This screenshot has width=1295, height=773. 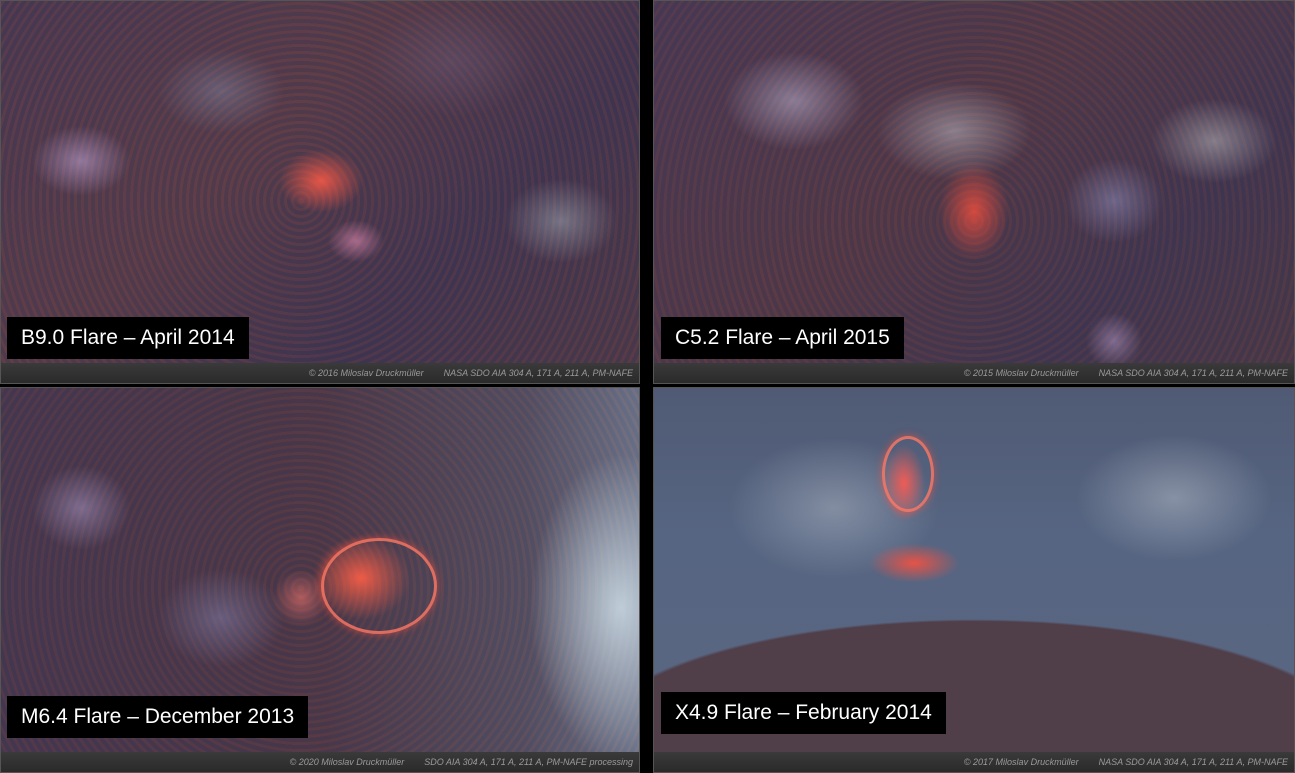 I want to click on copyright-text: © 2017 Miloslav Druckmüller, so click(x=1021, y=762).